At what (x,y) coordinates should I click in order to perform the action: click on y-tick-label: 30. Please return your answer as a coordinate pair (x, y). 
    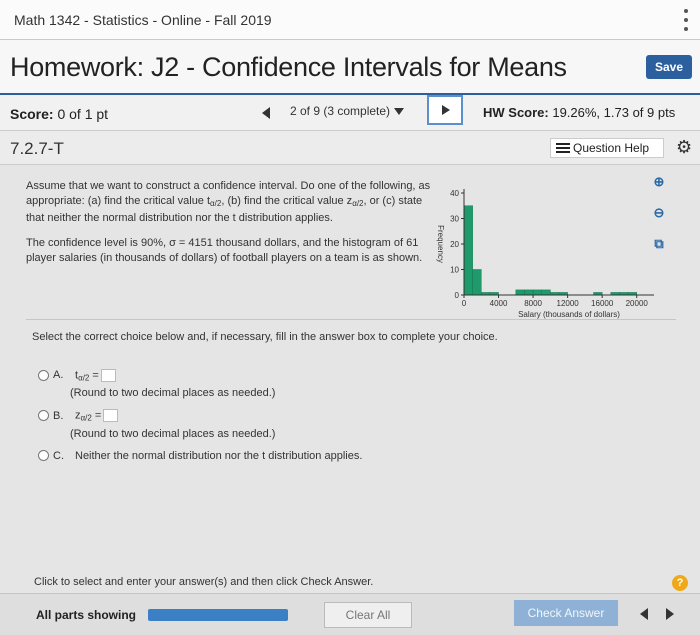
    Looking at the image, I should click on (454, 219).